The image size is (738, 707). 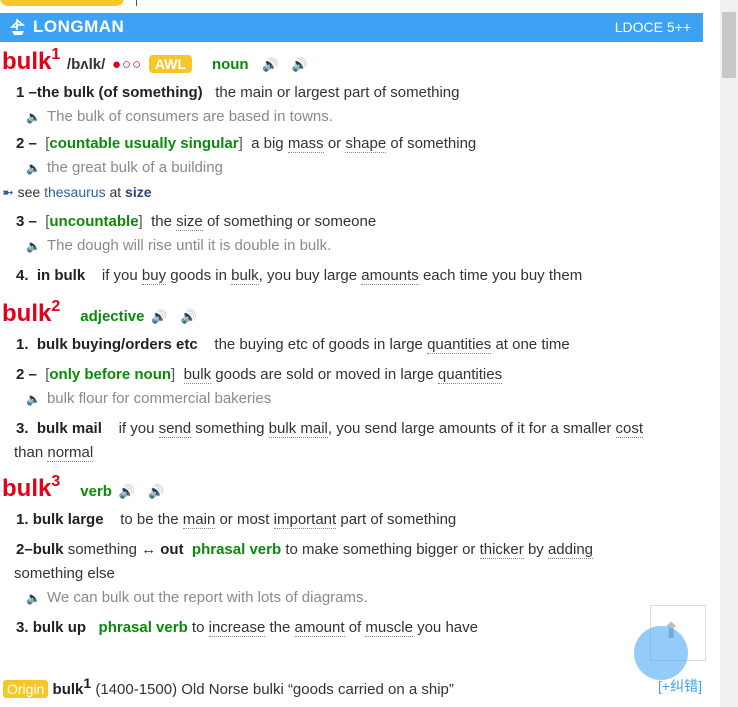 I want to click on headword: bulk2 adjective 🔊 🔊, so click(x=99, y=312).